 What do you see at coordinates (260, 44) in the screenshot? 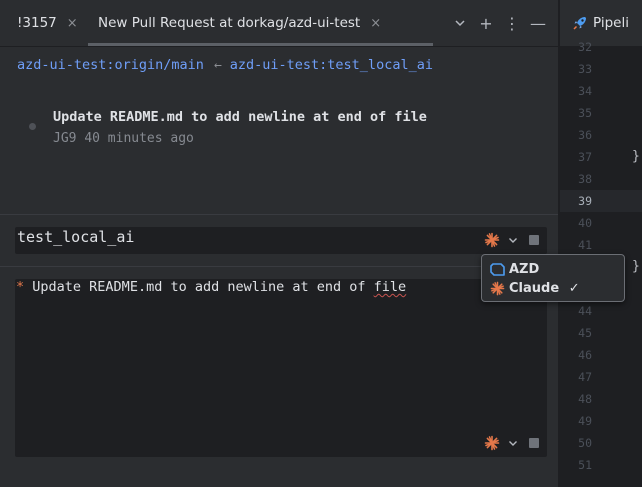
I see `active-tab-indicator` at bounding box center [260, 44].